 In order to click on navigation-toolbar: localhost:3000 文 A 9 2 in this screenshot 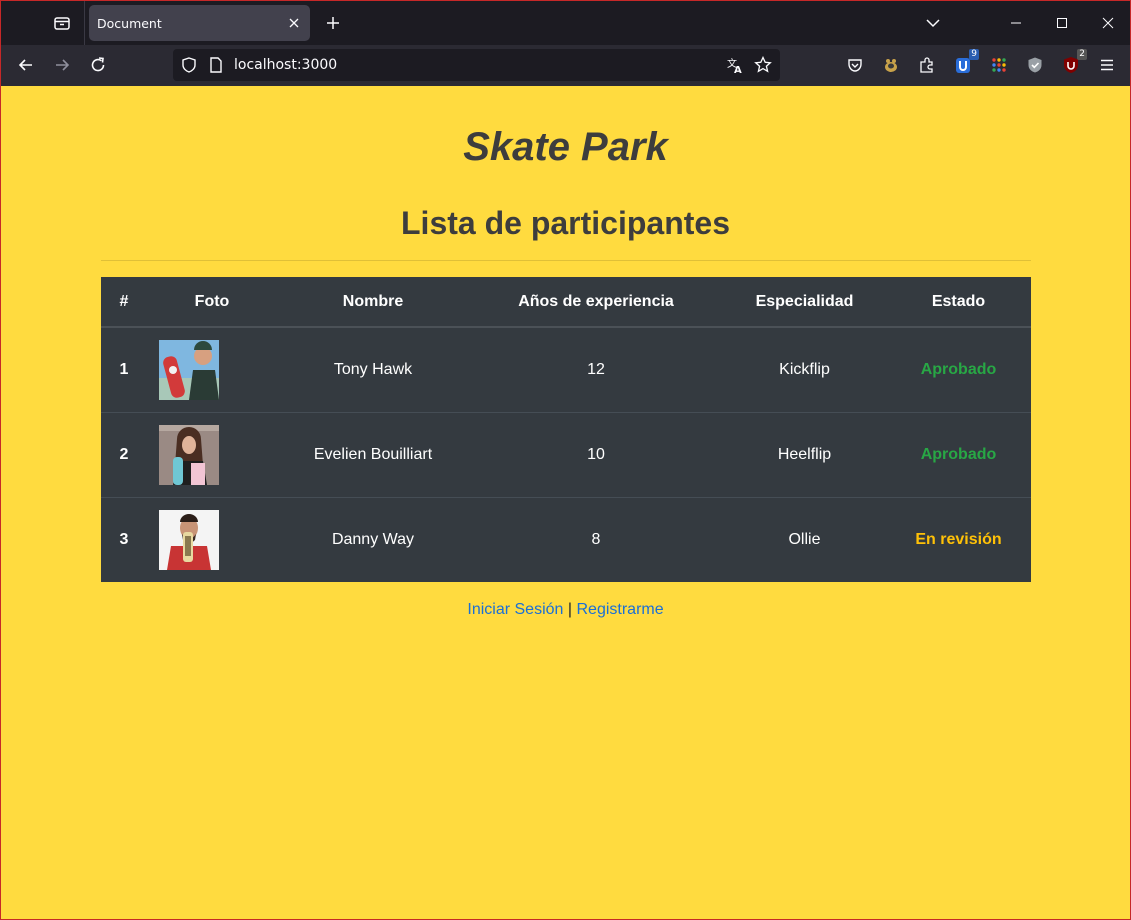, I will do `click(565, 65)`.